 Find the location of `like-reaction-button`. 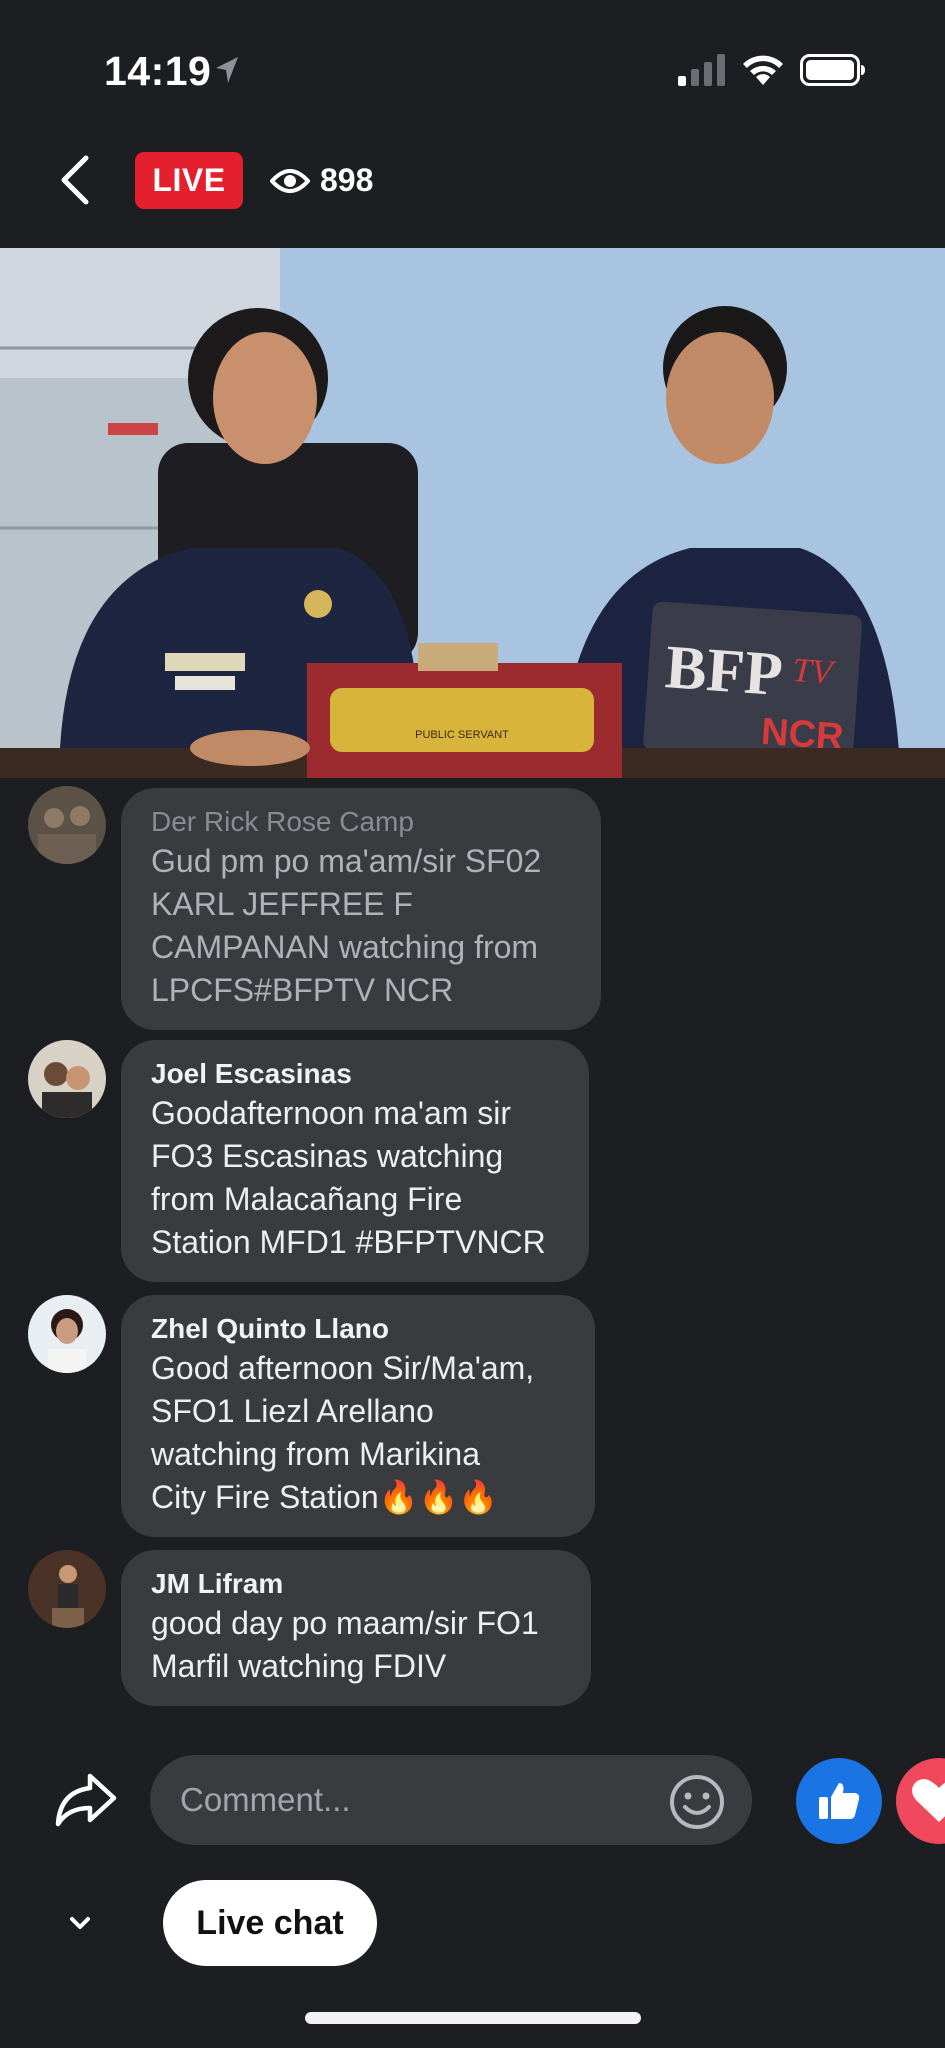

like-reaction-button is located at coordinates (839, 1801).